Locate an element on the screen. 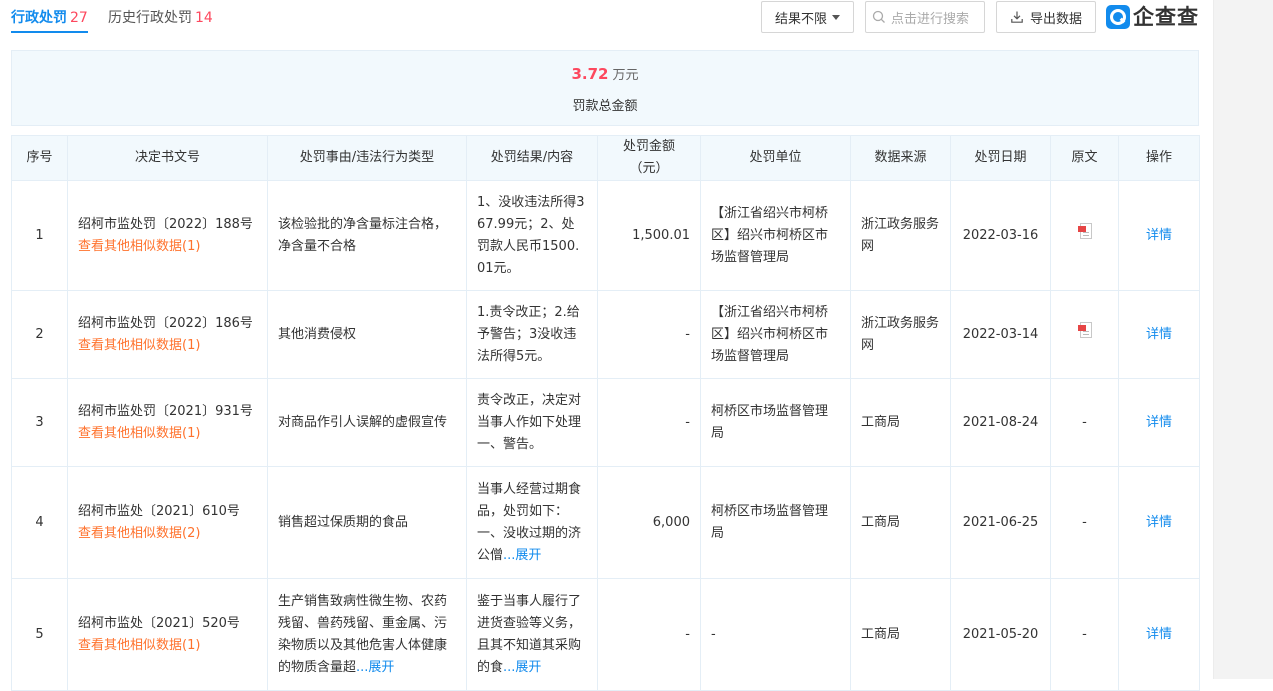 This screenshot has width=1273, height=691. col-header-action: 操作 is located at coordinates (1159, 158).